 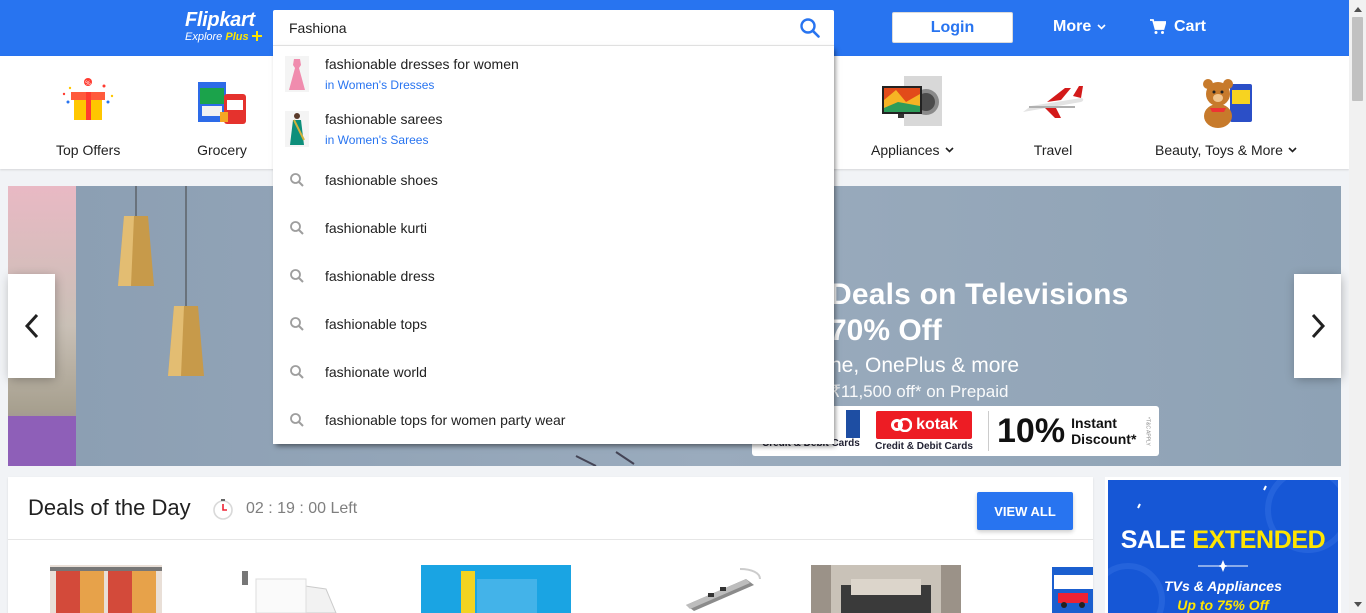 I want to click on appliances-icon, so click(x=912, y=102).